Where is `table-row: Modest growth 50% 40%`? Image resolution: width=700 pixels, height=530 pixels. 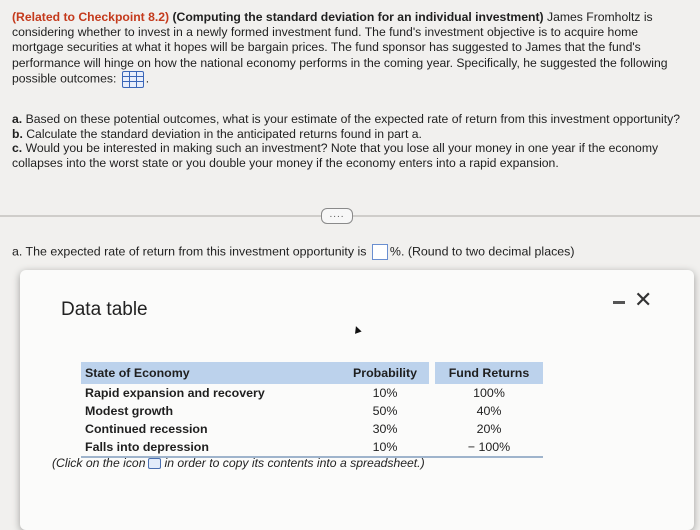
table-row: Modest growth 50% 40% is located at coordinates (293, 411).